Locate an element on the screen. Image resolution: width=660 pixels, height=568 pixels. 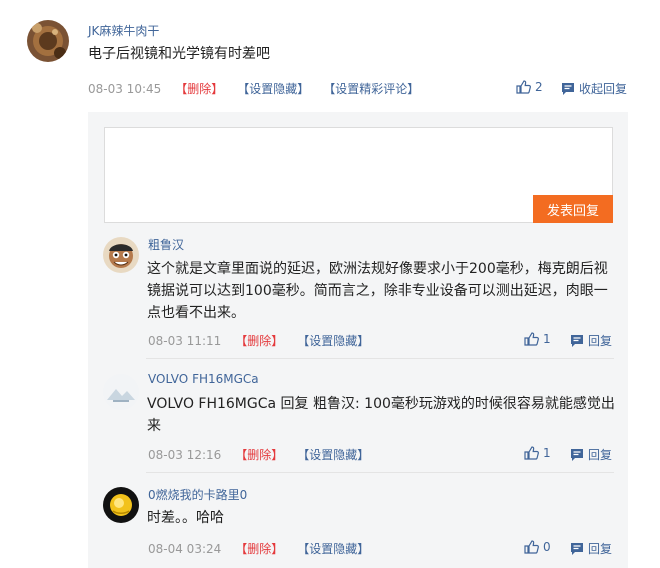
reply-meta: 08-03 11:11 【删除】 【设置隐藏】 is located at coordinates (265, 340).